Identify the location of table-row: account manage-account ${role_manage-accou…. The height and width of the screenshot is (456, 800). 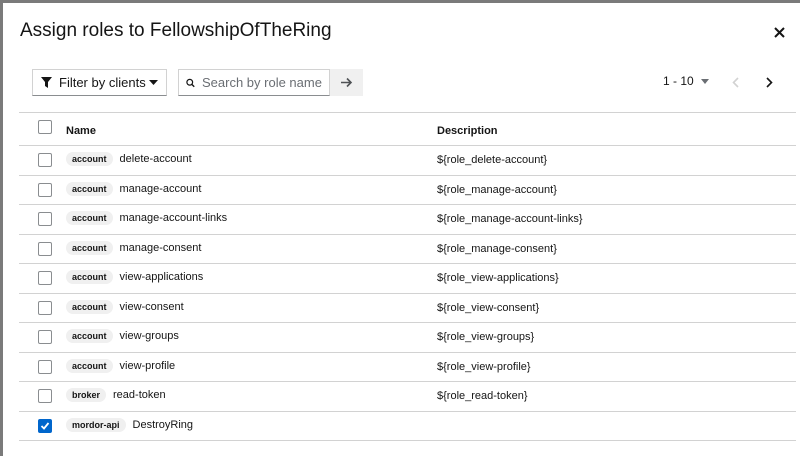
(407, 190).